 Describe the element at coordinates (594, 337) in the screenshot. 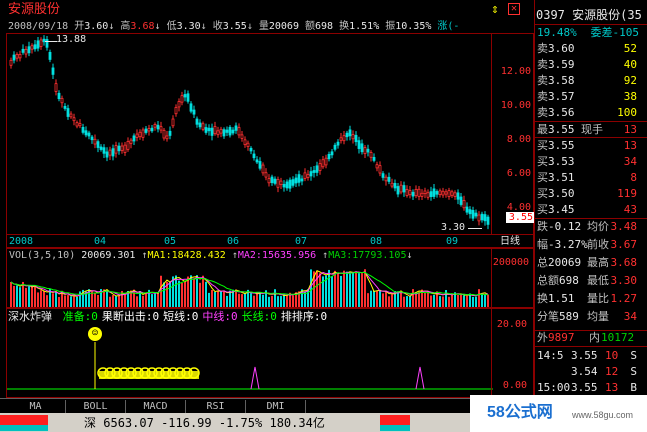

I see `inner-label: 内` at that location.